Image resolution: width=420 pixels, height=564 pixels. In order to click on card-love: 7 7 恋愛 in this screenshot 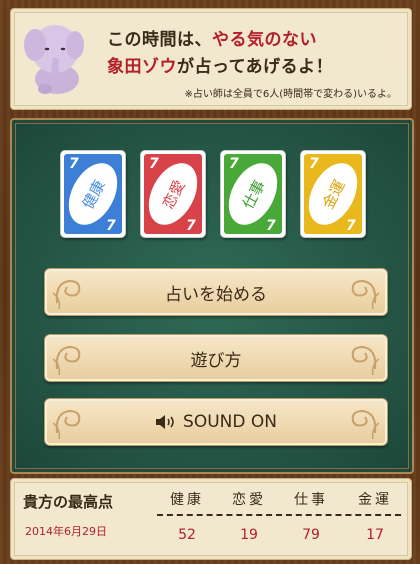, I will do `click(173, 194)`.